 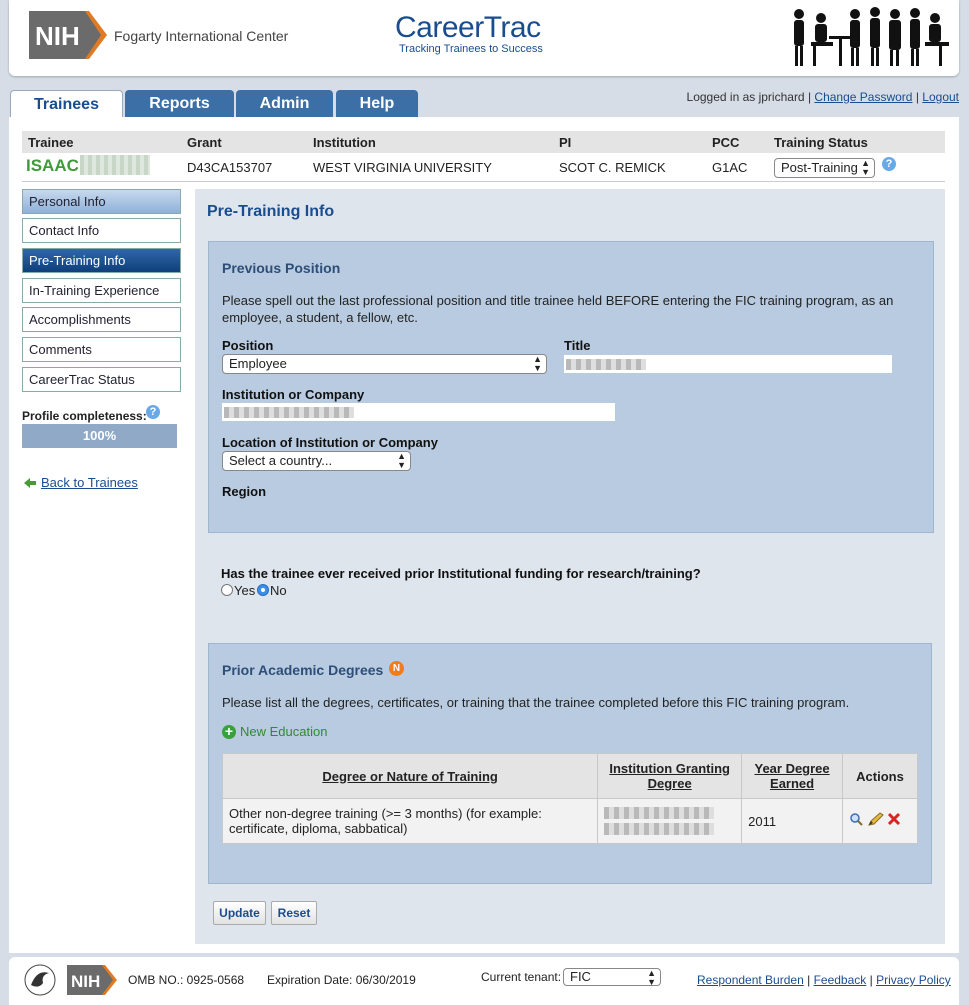 I want to click on location-label: Location of Institution or Company, so click(x=330, y=442).